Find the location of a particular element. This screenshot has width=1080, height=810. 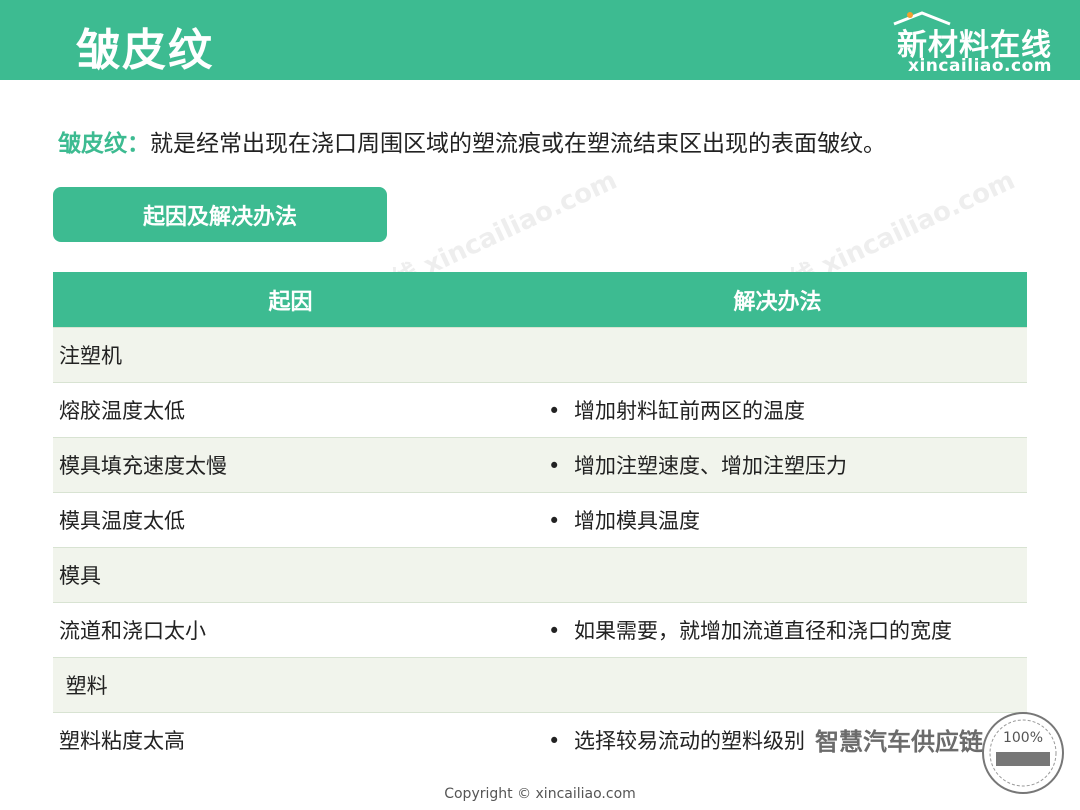

table-row: 模具 is located at coordinates (540, 575).